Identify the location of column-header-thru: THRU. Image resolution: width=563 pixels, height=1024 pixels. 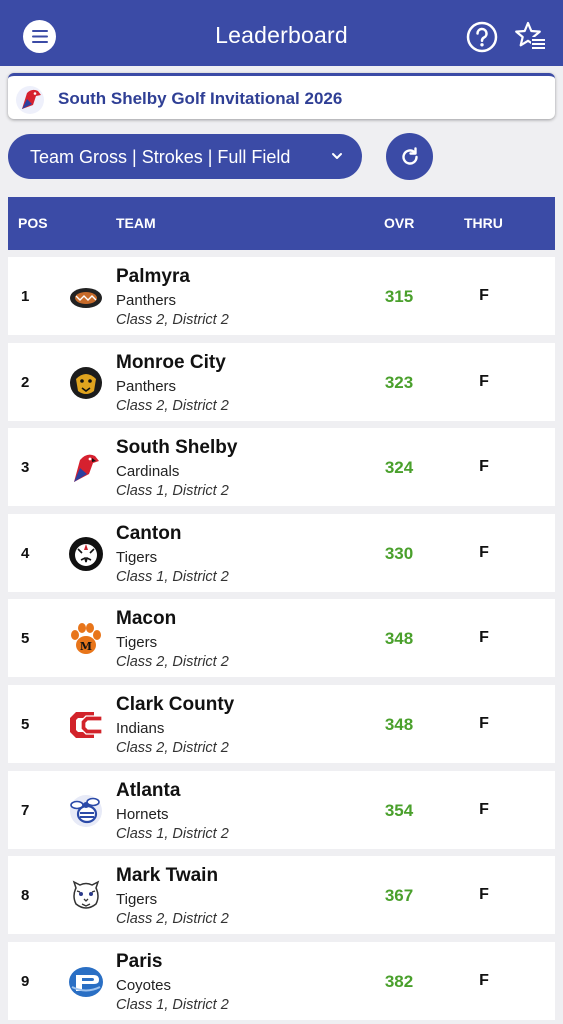
(483, 223).